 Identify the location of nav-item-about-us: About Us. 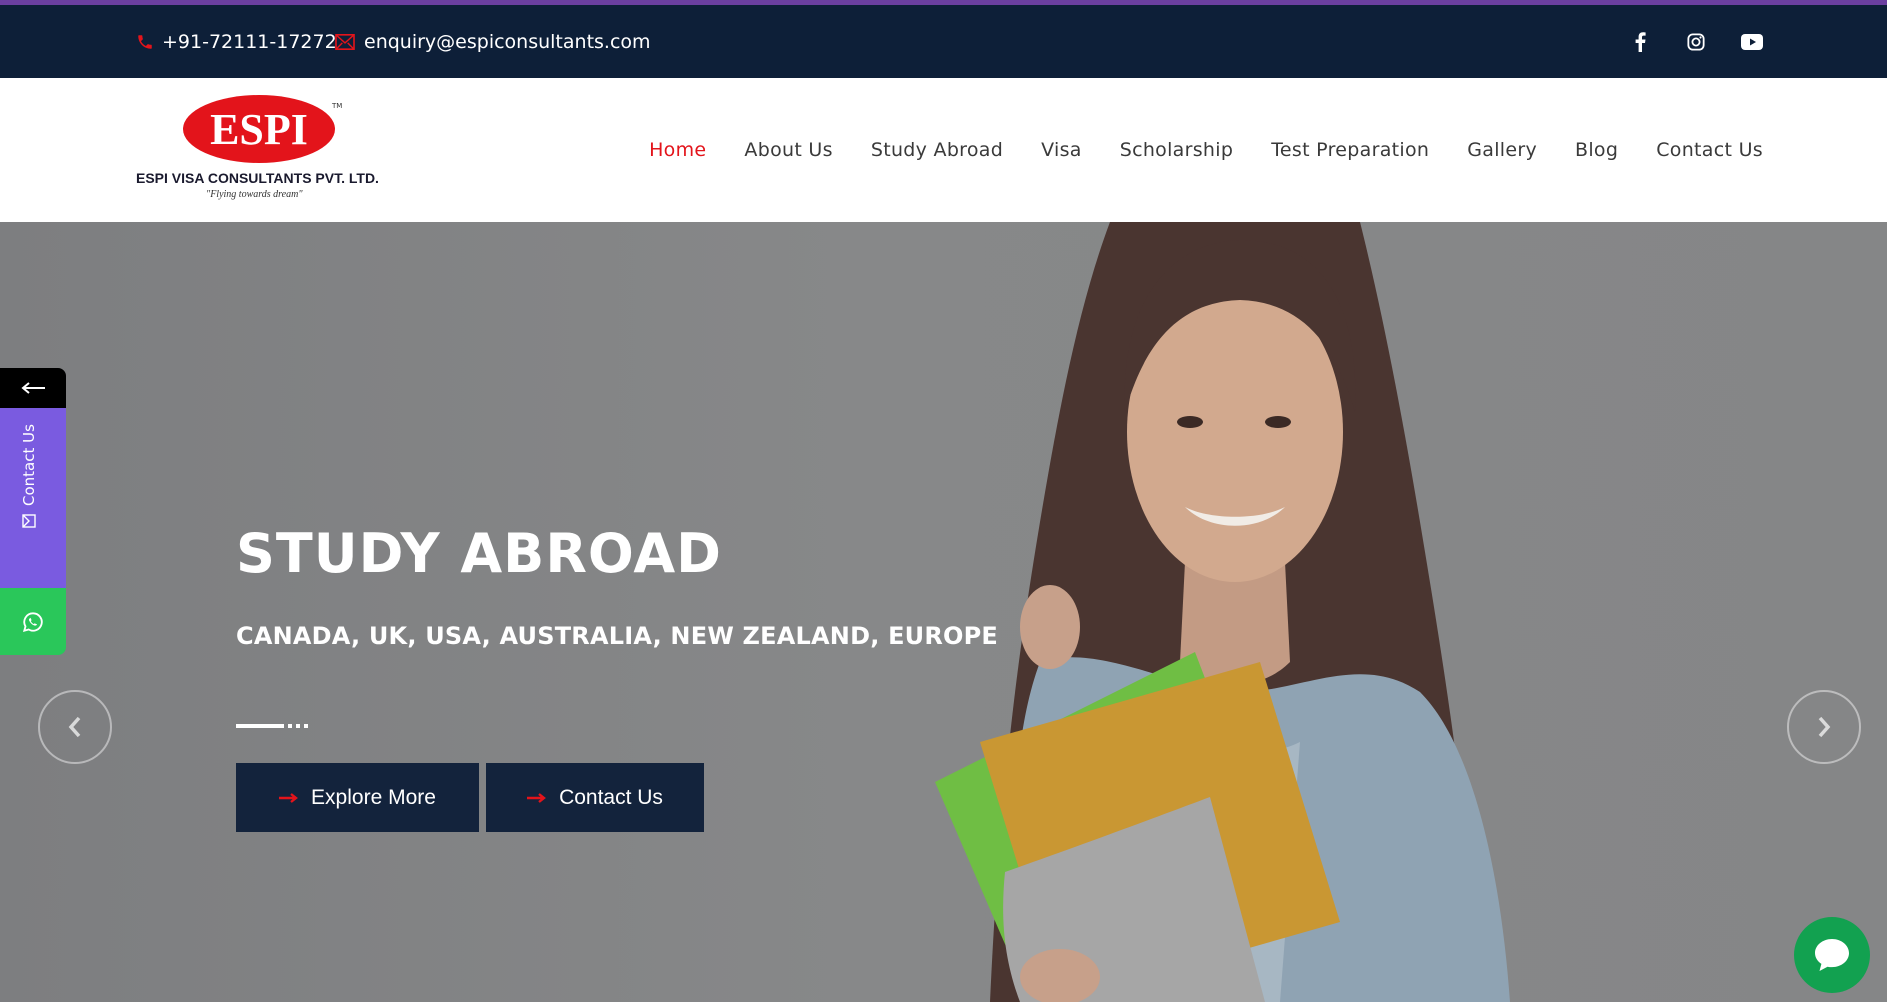
(788, 150).